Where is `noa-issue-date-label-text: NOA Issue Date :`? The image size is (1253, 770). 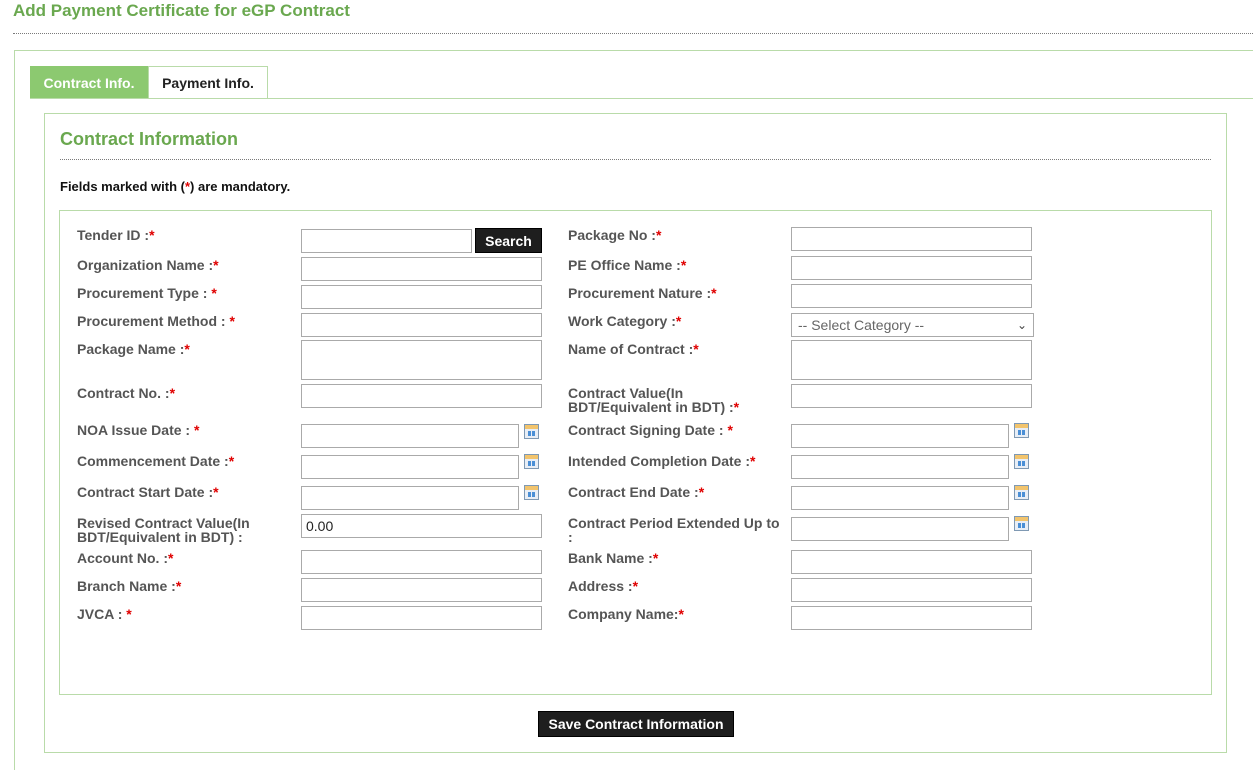
noa-issue-date-label-text: NOA Issue Date : is located at coordinates (135, 430).